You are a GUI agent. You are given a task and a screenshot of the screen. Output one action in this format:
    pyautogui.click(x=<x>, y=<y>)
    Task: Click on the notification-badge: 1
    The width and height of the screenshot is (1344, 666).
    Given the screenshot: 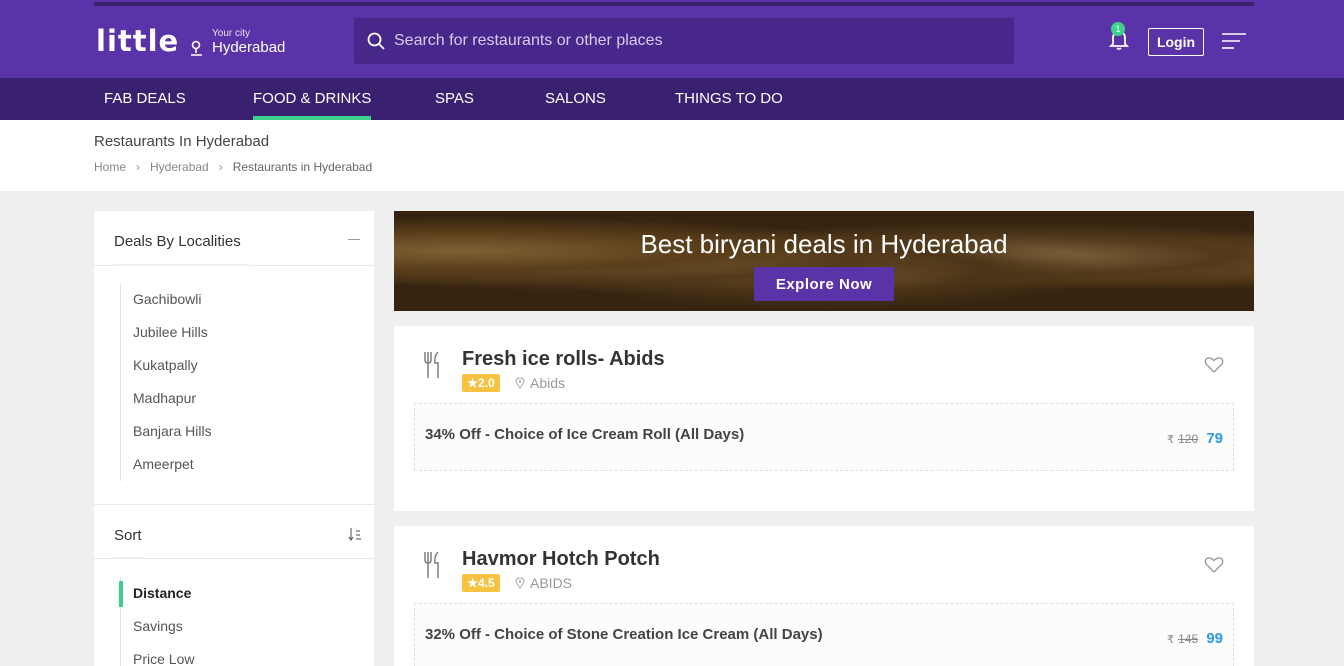 What is the action you would take?
    pyautogui.click(x=1118, y=29)
    